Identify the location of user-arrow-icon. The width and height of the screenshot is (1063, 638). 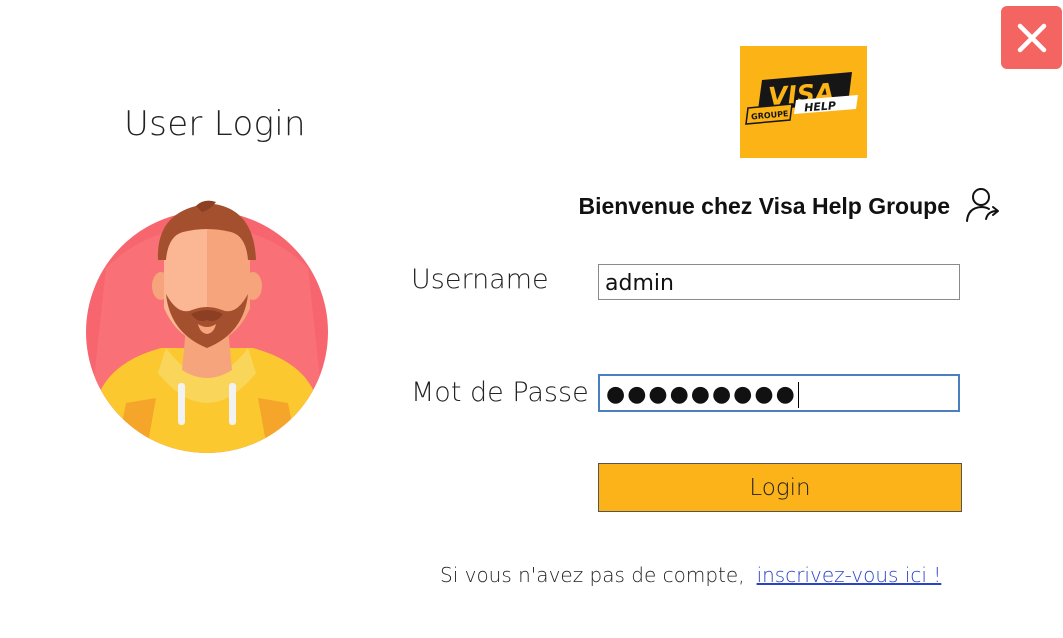
(984, 205).